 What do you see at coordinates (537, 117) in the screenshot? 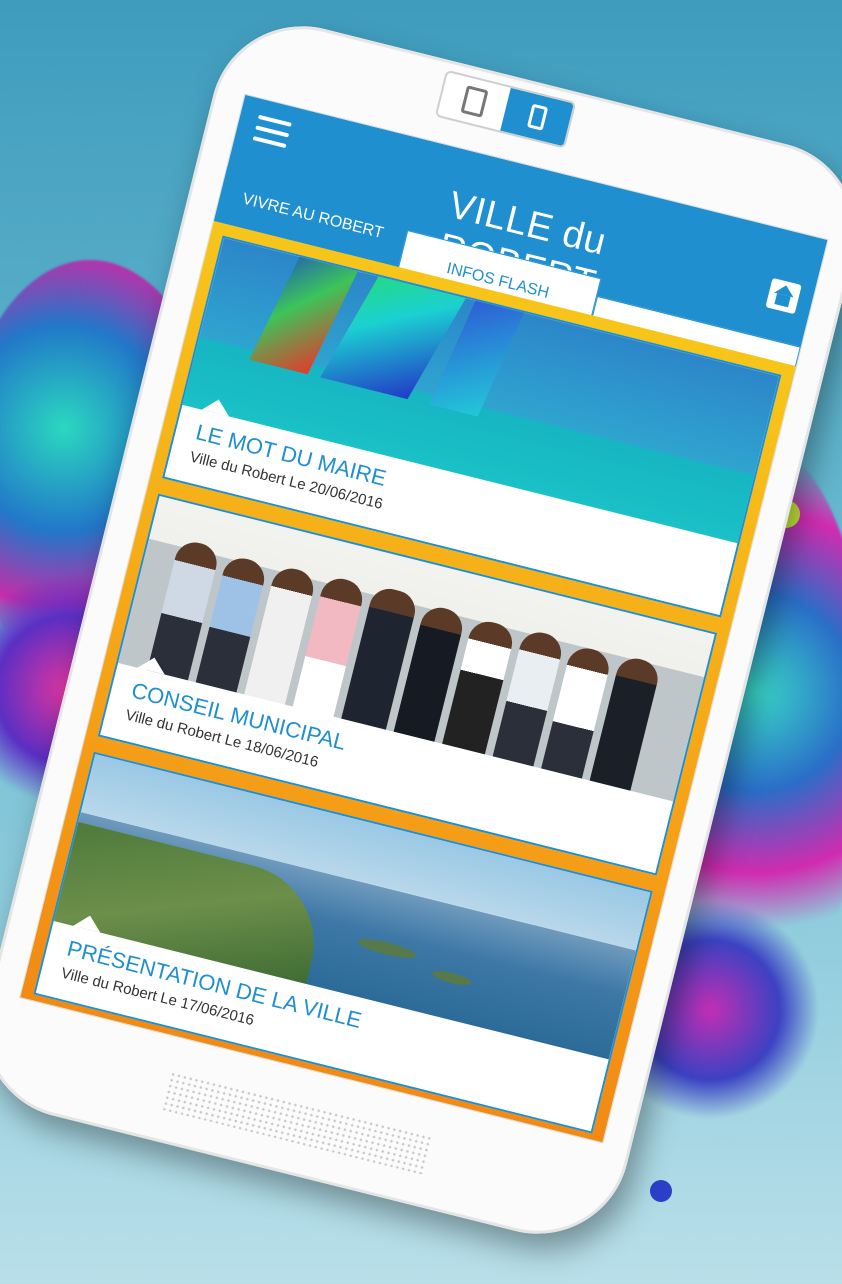
I see `mobile-phone-icon` at bounding box center [537, 117].